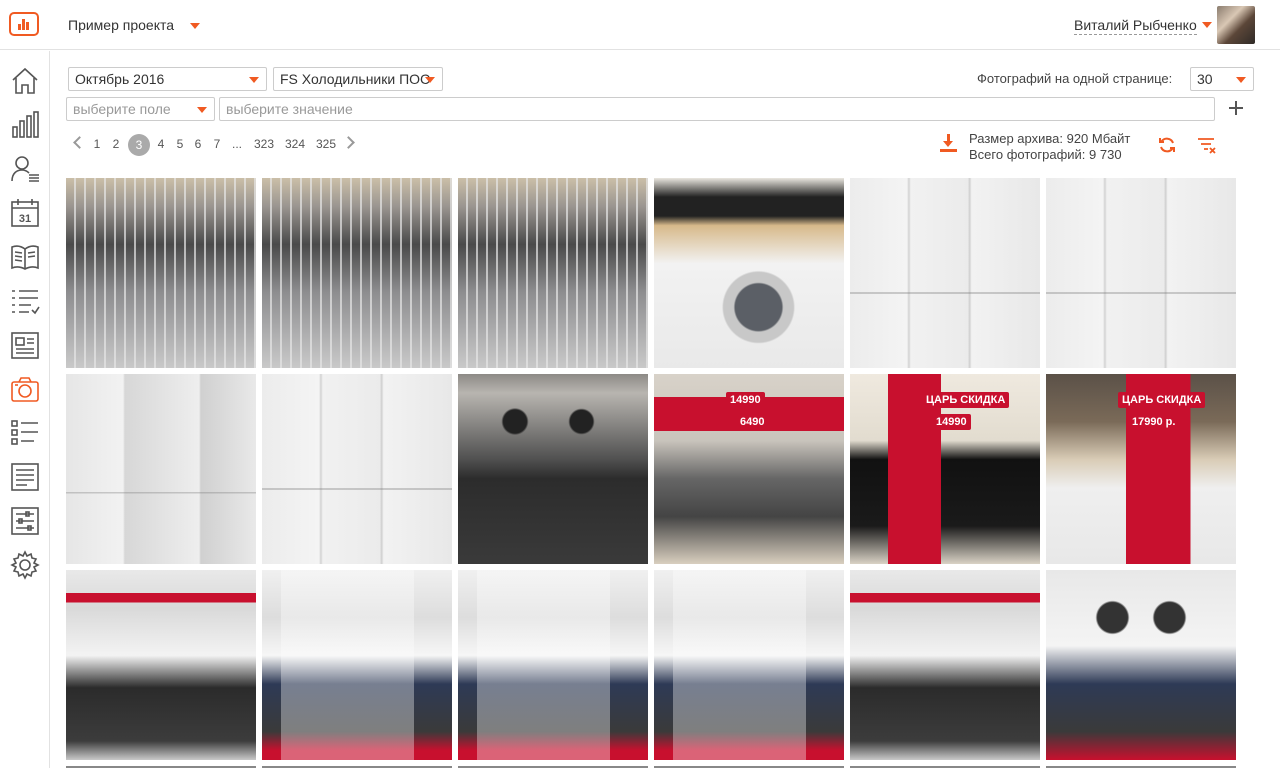  What do you see at coordinates (25, 521) in the screenshot?
I see `sliders-icon` at bounding box center [25, 521].